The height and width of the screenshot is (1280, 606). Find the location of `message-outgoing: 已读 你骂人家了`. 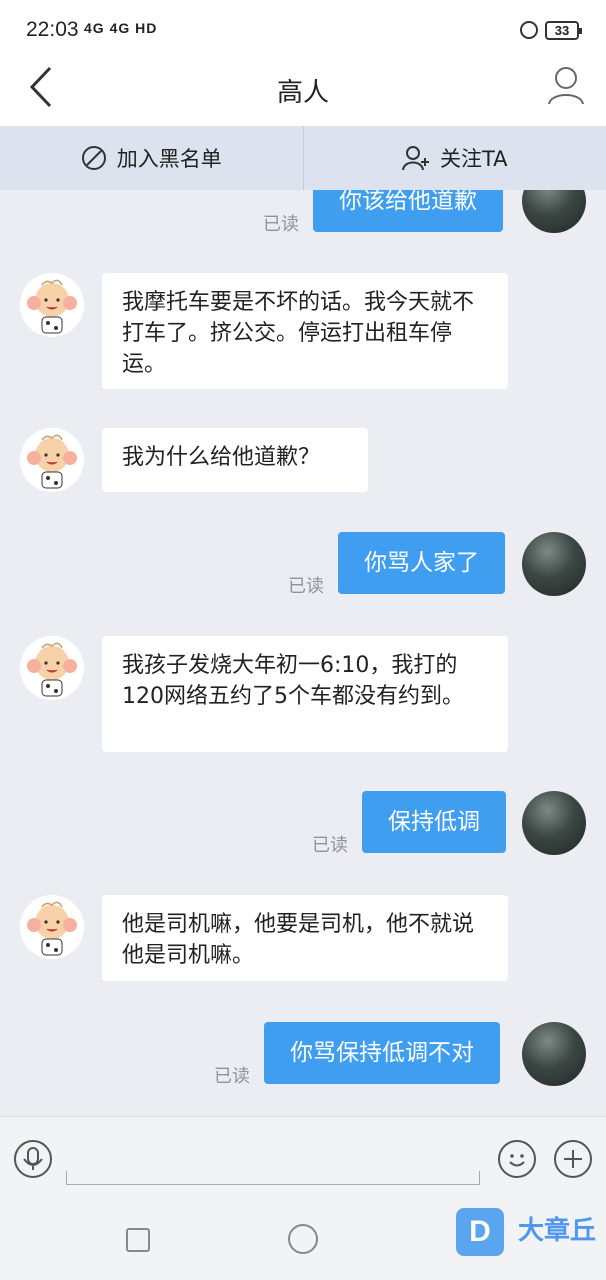

message-outgoing: 已读 你骂人家了 is located at coordinates (303, 565).